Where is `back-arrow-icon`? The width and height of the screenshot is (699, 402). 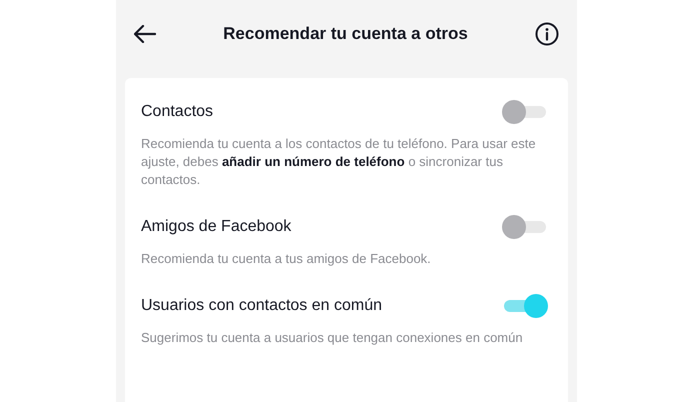 back-arrow-icon is located at coordinates (145, 34).